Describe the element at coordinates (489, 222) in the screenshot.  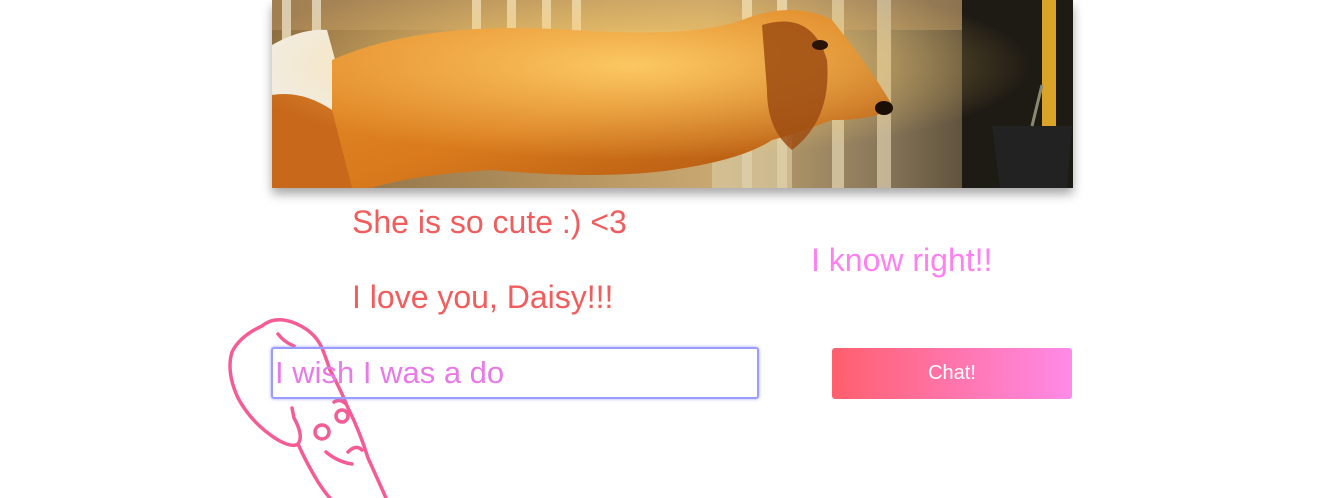
I see `message-me: She is so cute :) <3` at that location.